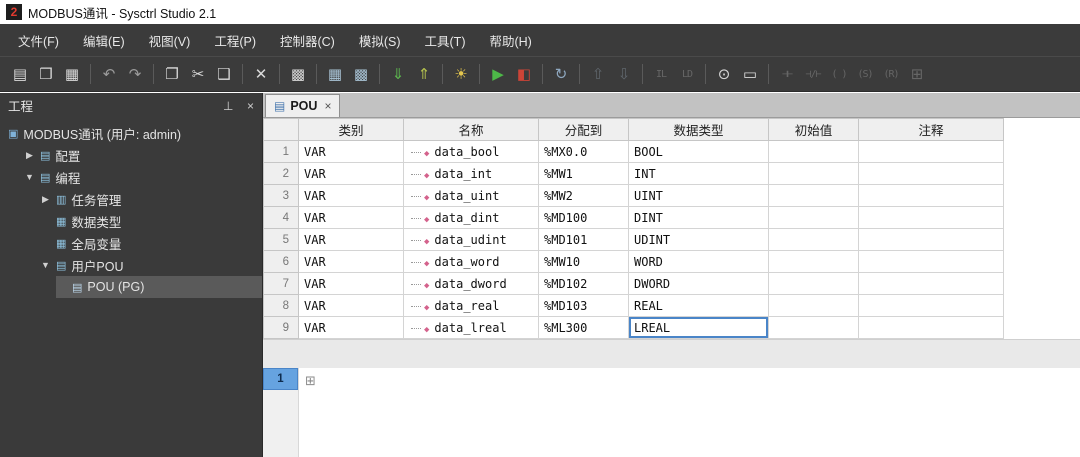  I want to click on address-cell: %MD102, so click(583, 283).